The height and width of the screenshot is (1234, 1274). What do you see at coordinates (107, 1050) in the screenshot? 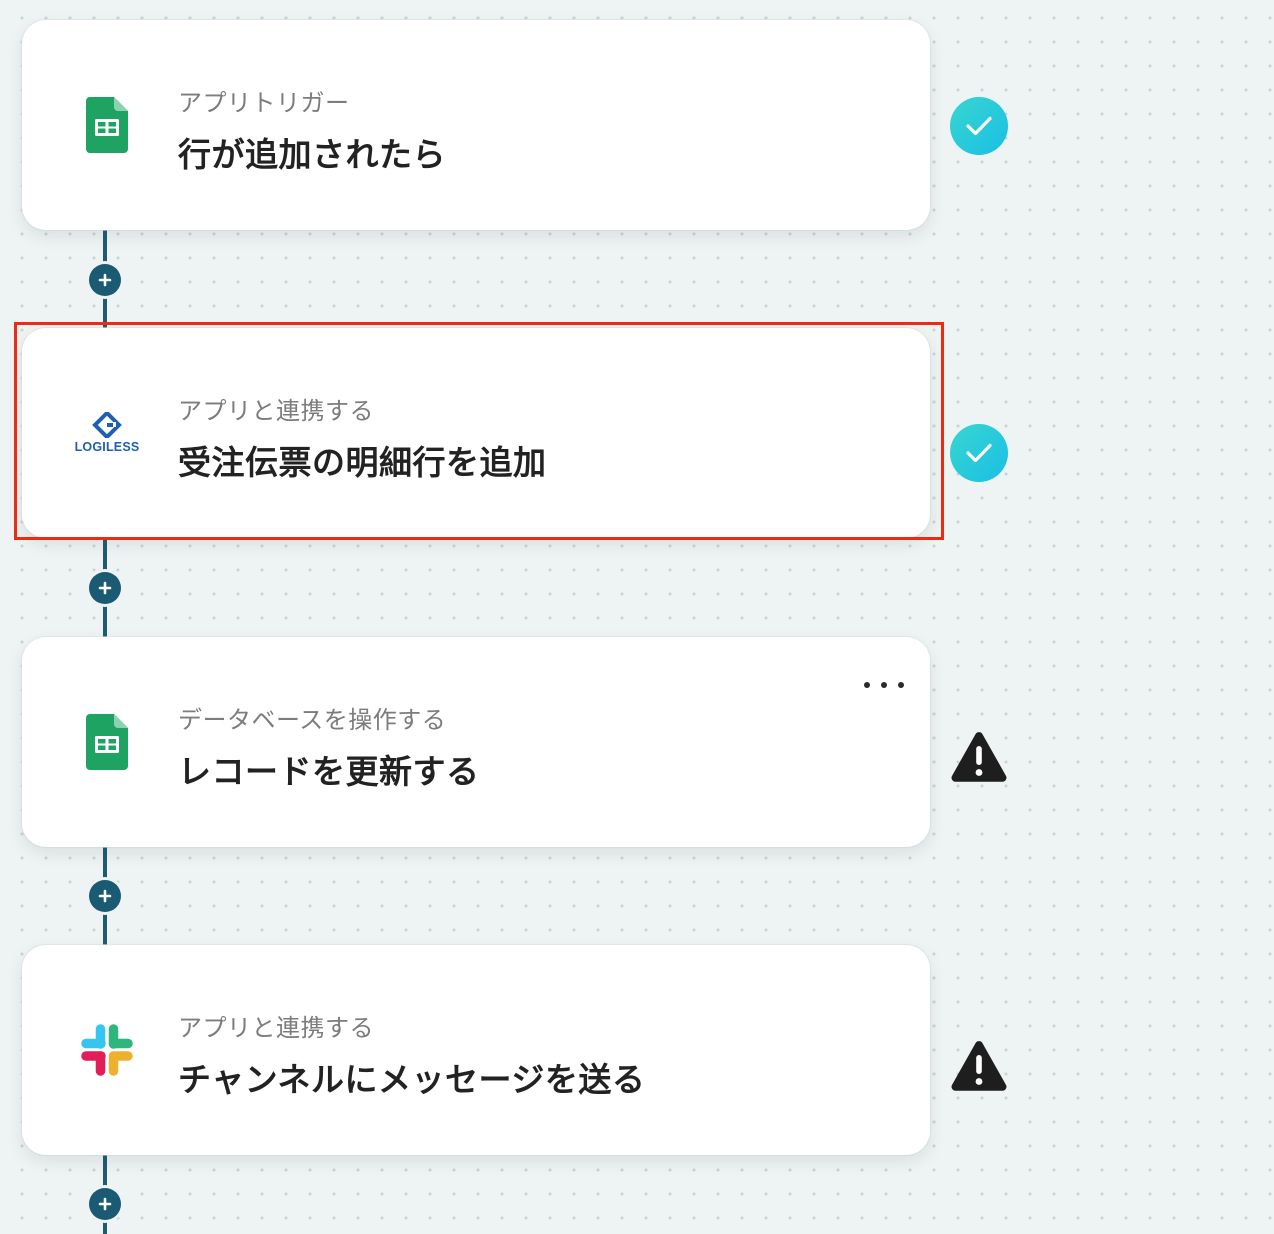
I see `slack-icon` at bounding box center [107, 1050].